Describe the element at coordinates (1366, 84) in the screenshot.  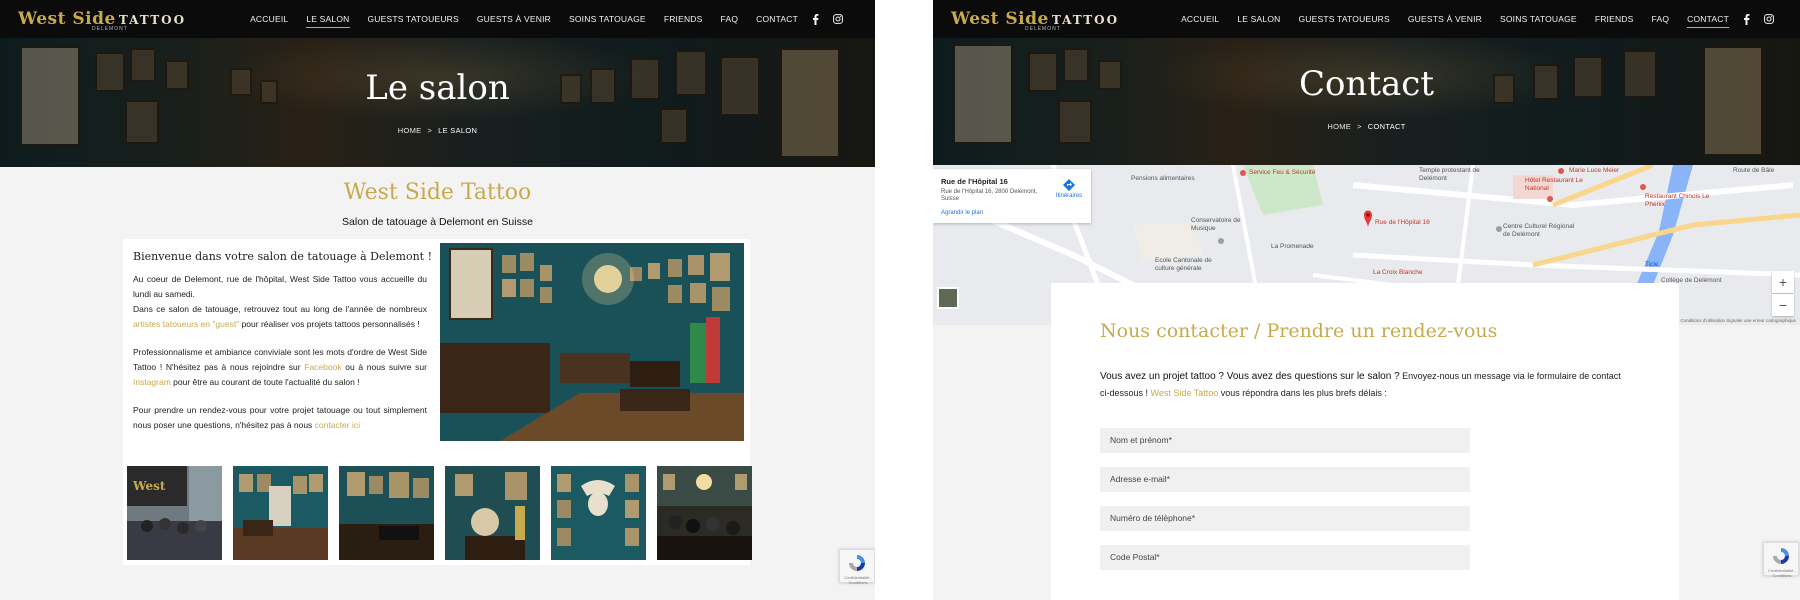
I see `hero-title: Contact` at that location.